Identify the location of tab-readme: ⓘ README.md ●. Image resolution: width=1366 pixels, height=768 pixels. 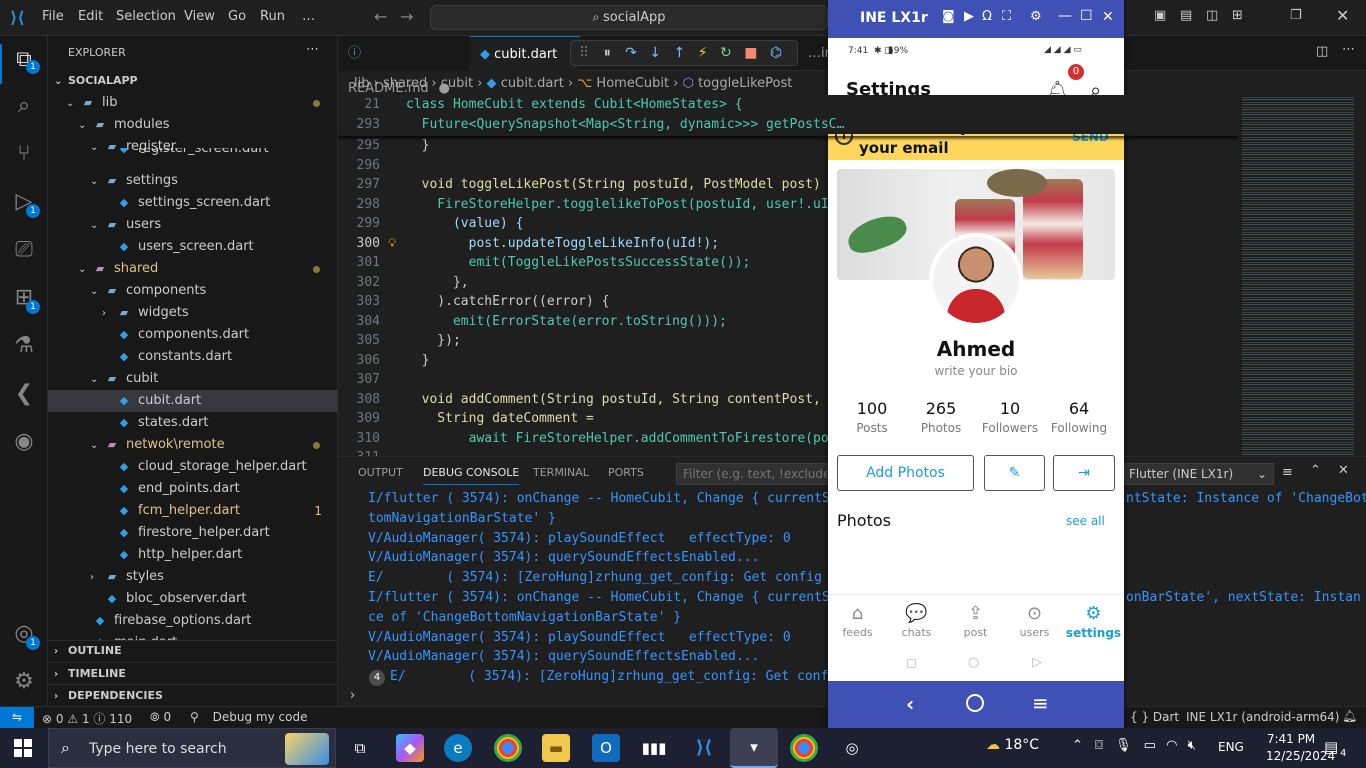
(404, 66).